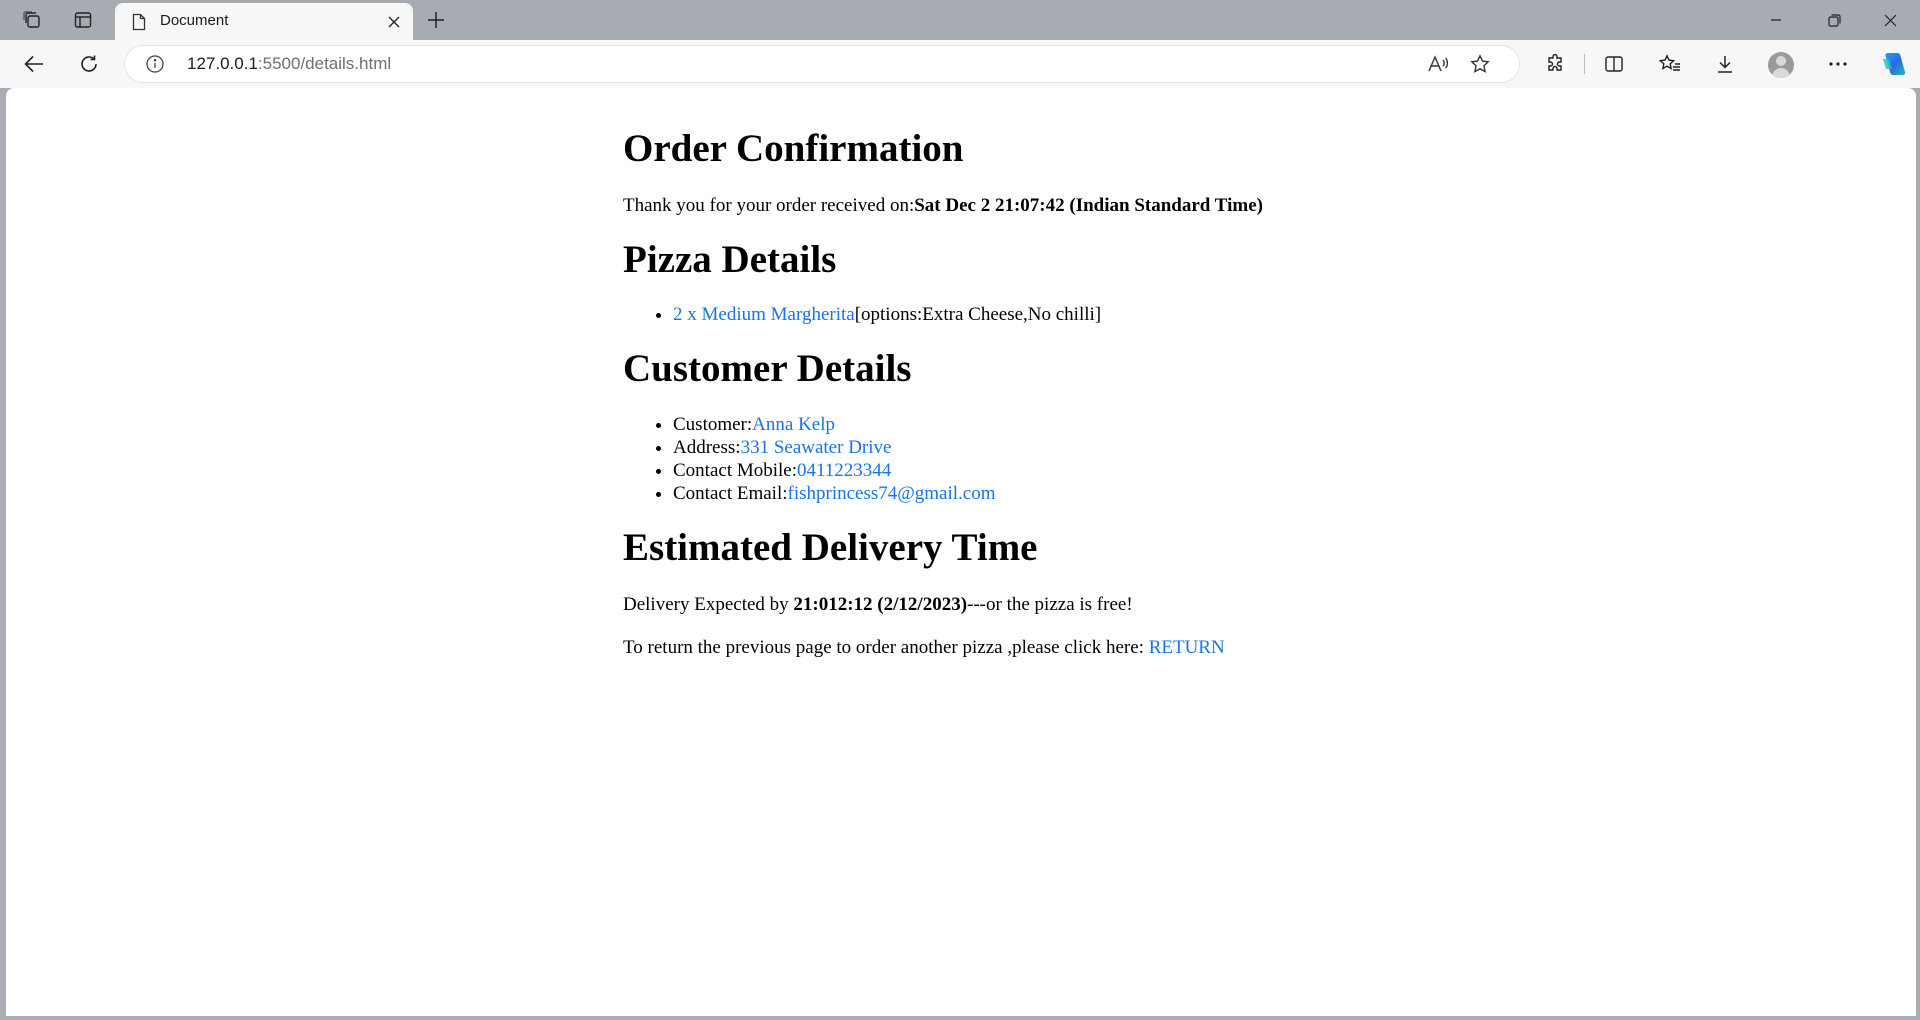 The width and height of the screenshot is (1920, 1020). What do you see at coordinates (394, 22) in the screenshot?
I see `close-icon` at bounding box center [394, 22].